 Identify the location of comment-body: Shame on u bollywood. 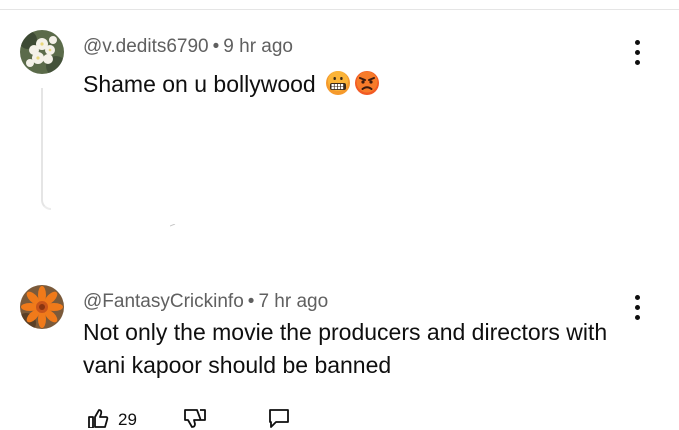
(199, 84).